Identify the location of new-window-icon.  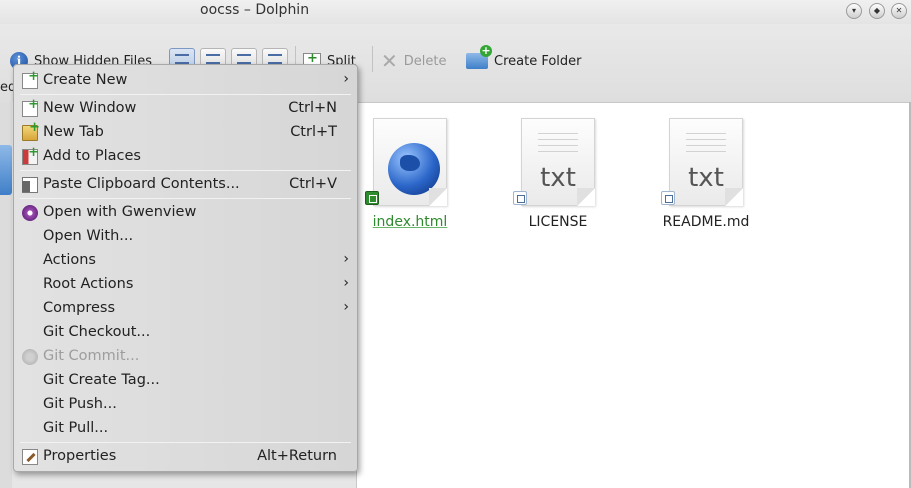
(30, 107).